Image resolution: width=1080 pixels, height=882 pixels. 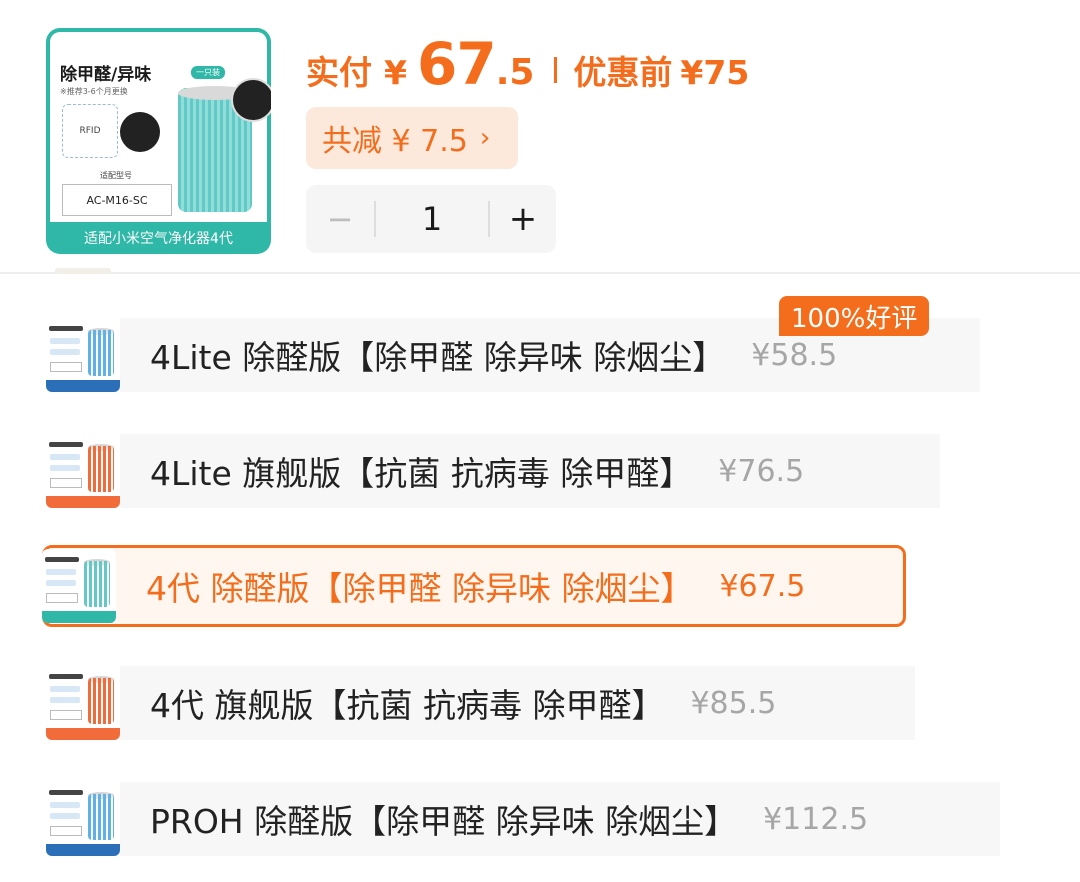 I want to click on variant-price: ¥85.5, so click(x=733, y=703).